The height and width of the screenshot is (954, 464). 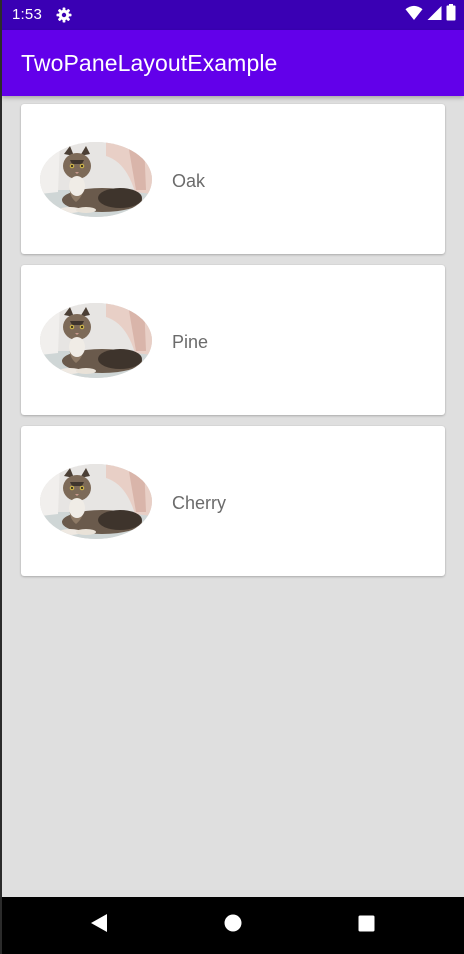 I want to click on list-item: Pine, so click(x=233, y=340).